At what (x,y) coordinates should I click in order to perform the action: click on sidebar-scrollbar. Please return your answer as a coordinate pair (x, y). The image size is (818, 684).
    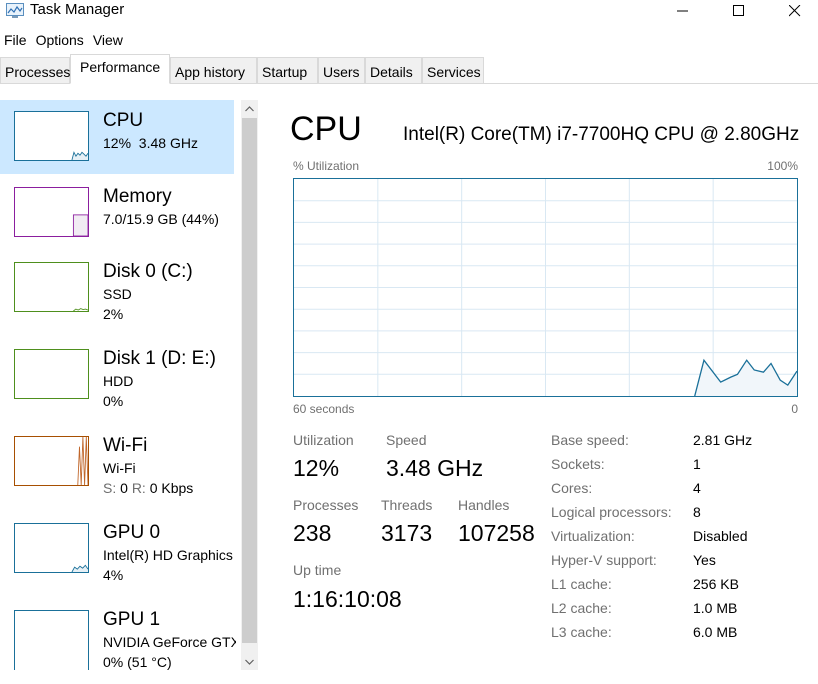
    Looking at the image, I should click on (249, 385).